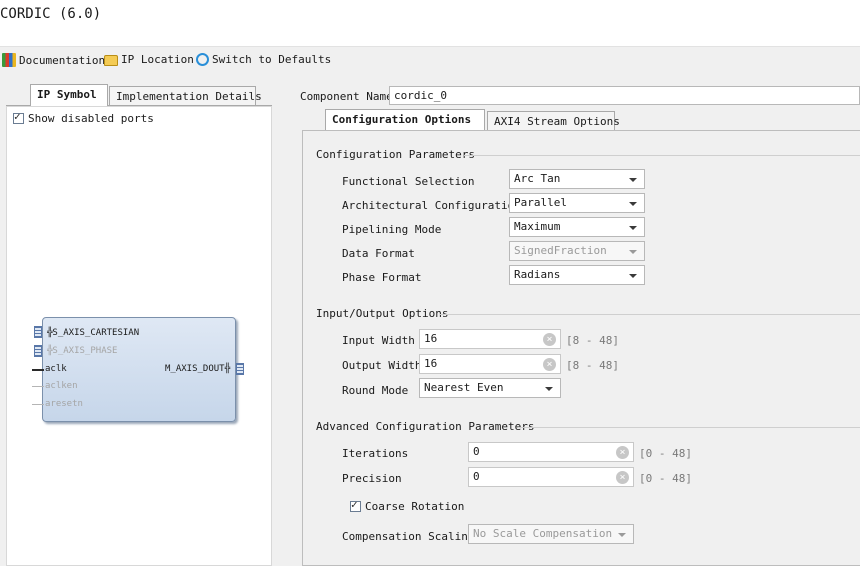 Image resolution: width=860 pixels, height=566 pixels. Describe the element at coordinates (490, 339) in the screenshot. I see `input-width-input: 16 ×` at that location.